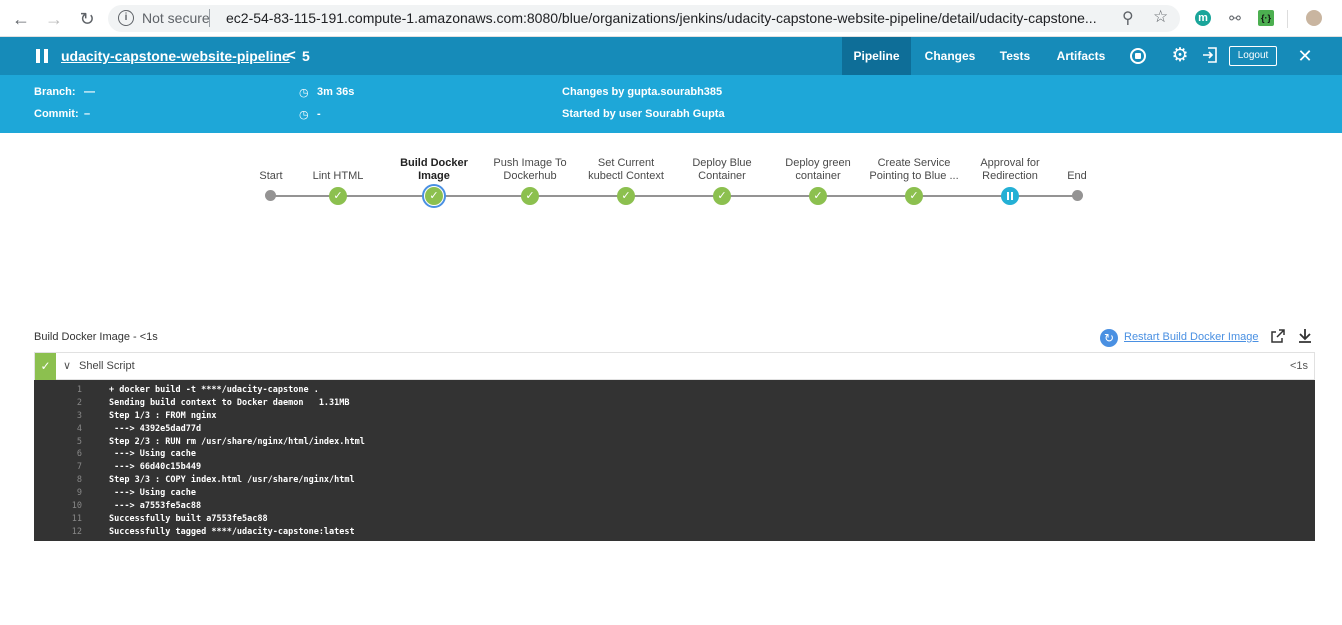 This screenshot has height=625, width=1342. Describe the element at coordinates (674, 366) in the screenshot. I see `step-row: ✓ ∨ Shell Script <1s` at that location.